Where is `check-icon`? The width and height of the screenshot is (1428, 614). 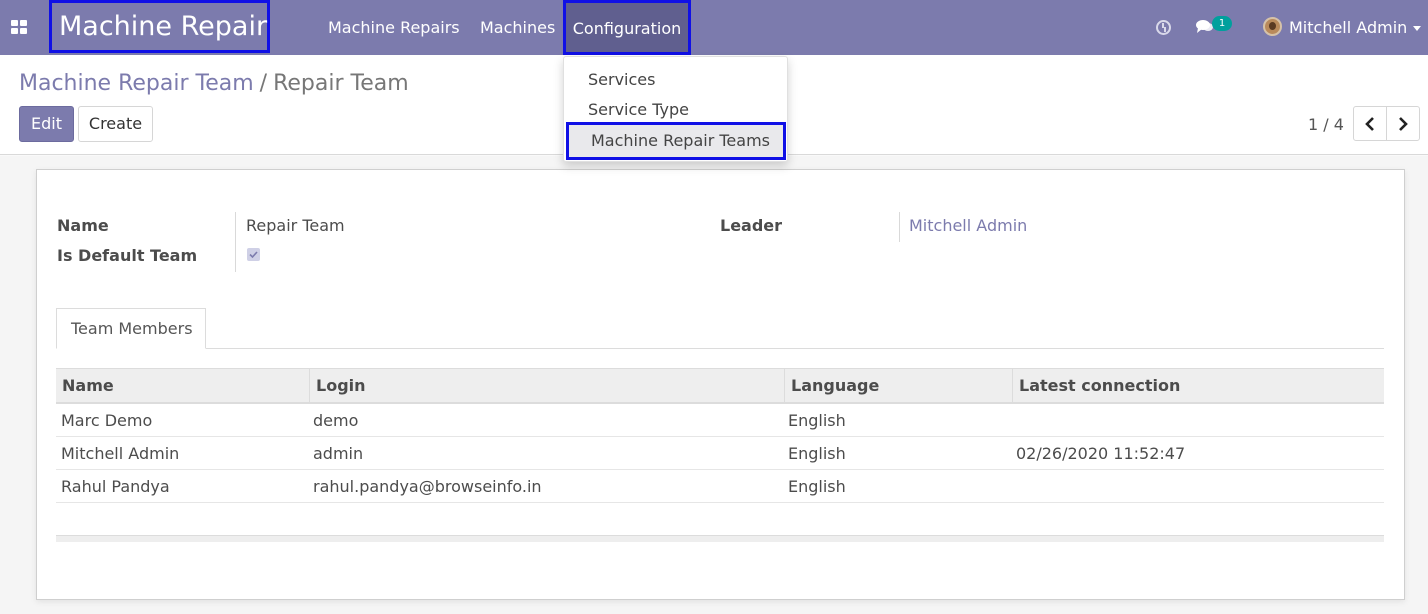
check-icon is located at coordinates (253, 255).